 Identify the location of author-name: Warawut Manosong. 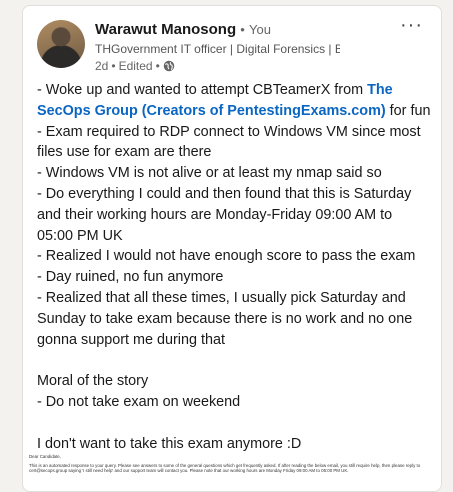
(165, 29).